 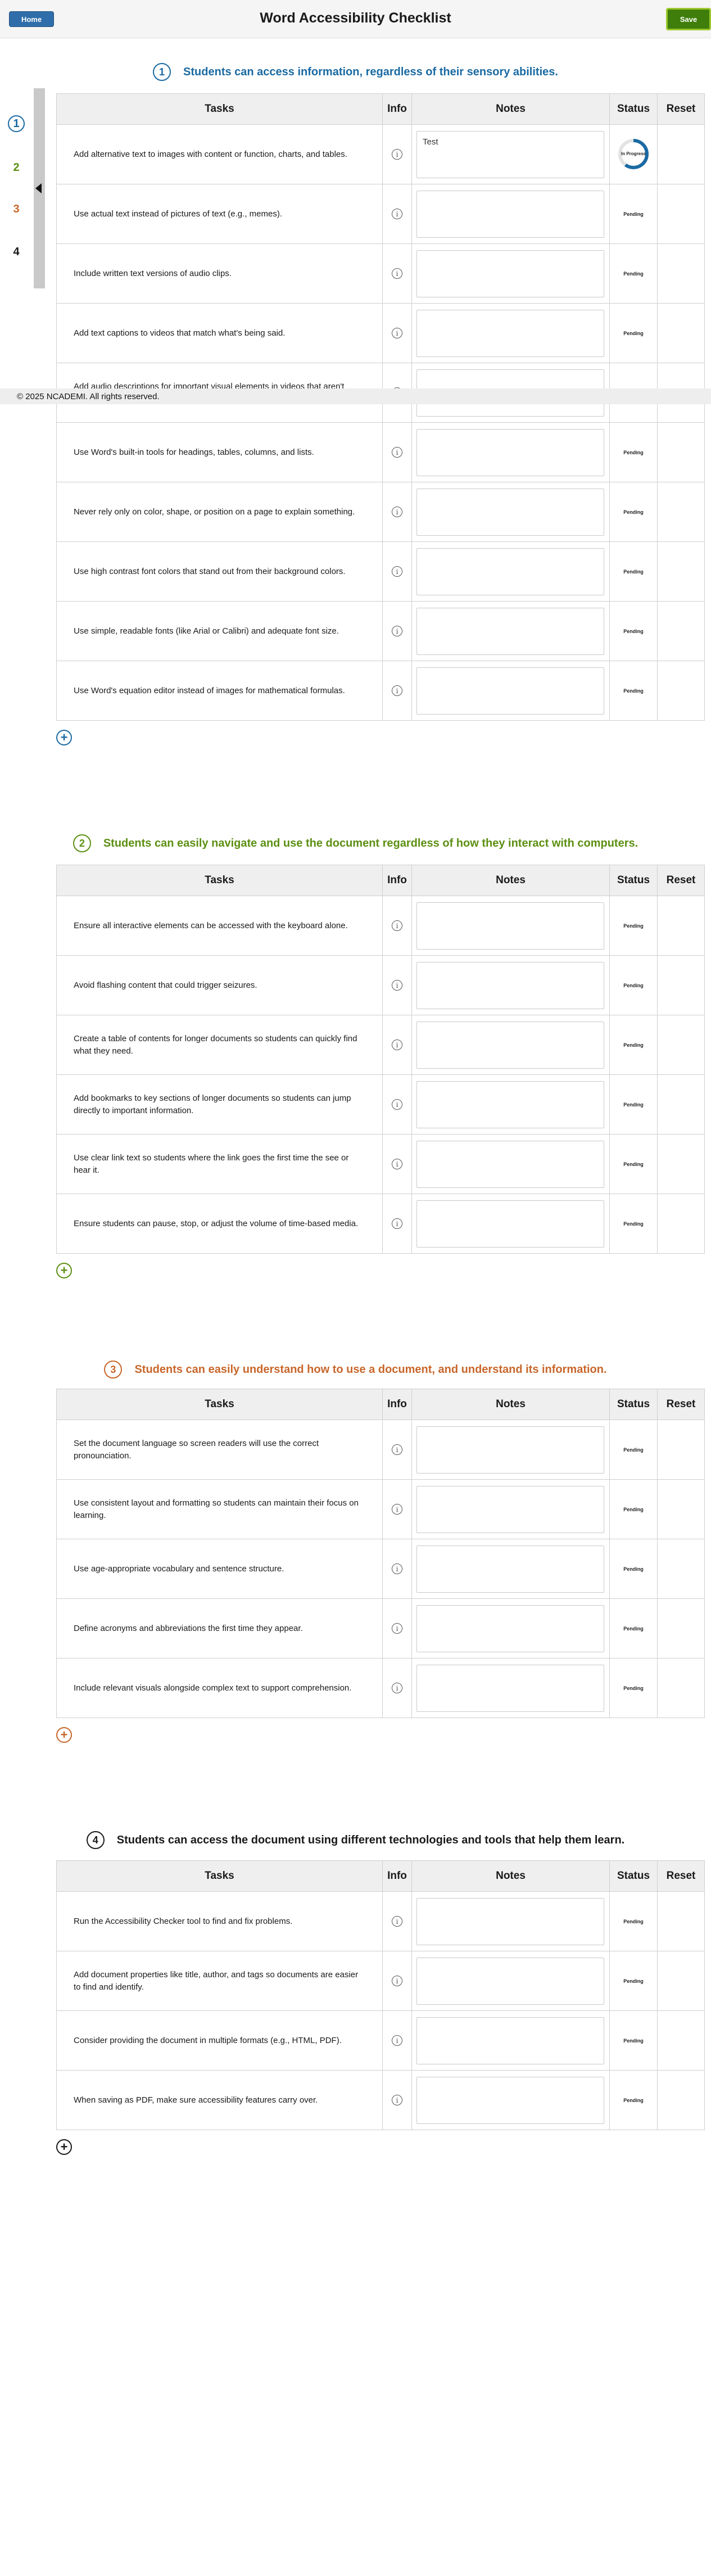 I want to click on nav-section-1: 1, so click(x=16, y=123).